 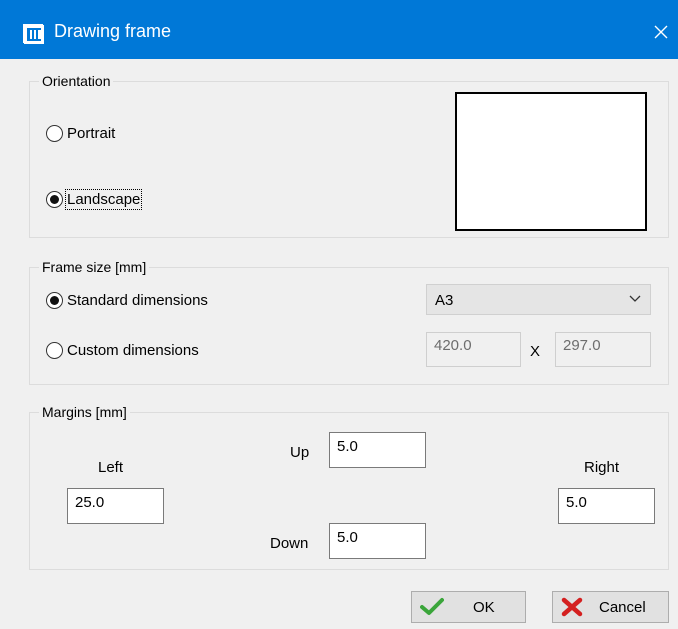 I want to click on custom-dimensions-label: Custom dimensions, so click(x=133, y=350).